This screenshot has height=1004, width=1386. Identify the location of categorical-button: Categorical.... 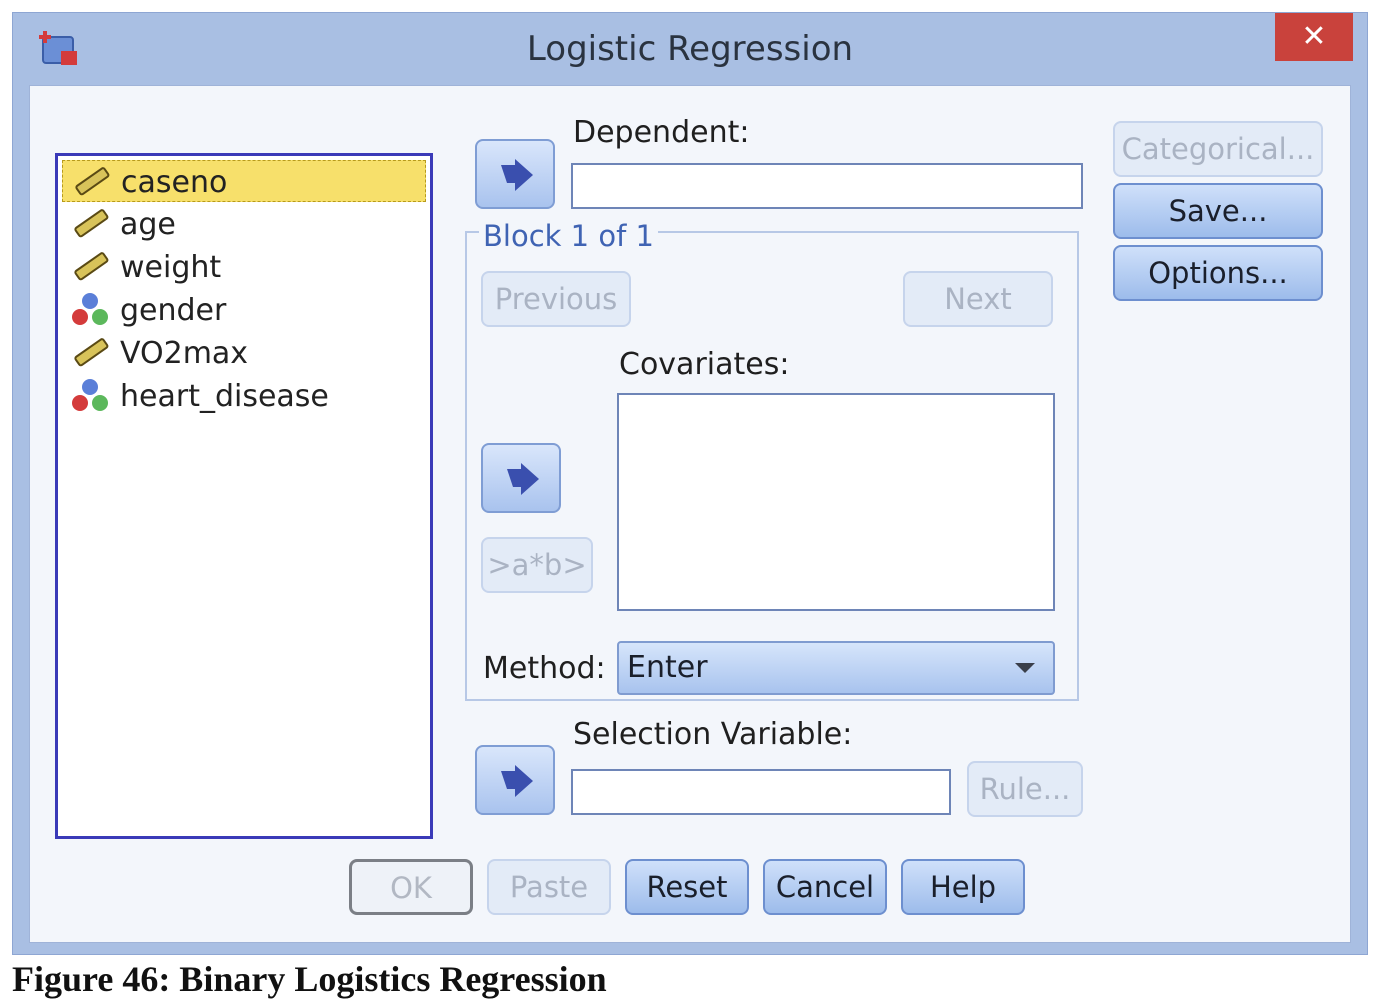
(1218, 149).